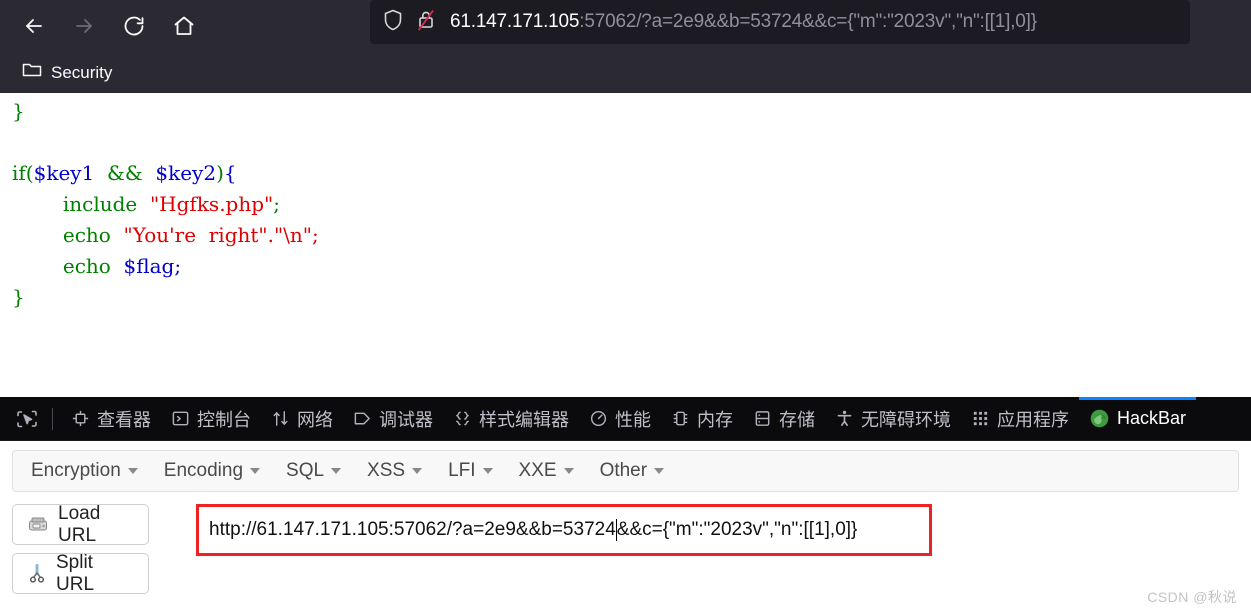 The image size is (1251, 615). What do you see at coordinates (124, 419) in the screenshot?
I see `devtools-tab-label: 查看器` at bounding box center [124, 419].